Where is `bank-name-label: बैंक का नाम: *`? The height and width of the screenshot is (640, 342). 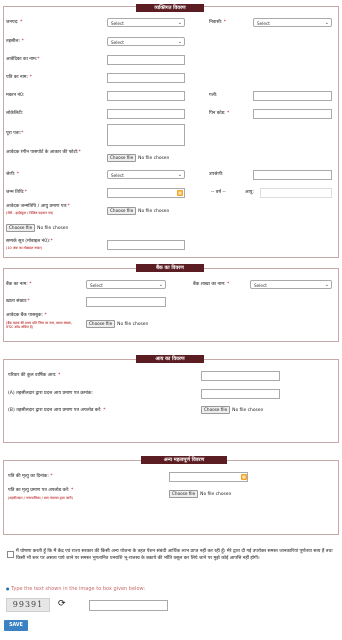 bank-name-label: बैंक का नाम: * is located at coordinates (19, 284).